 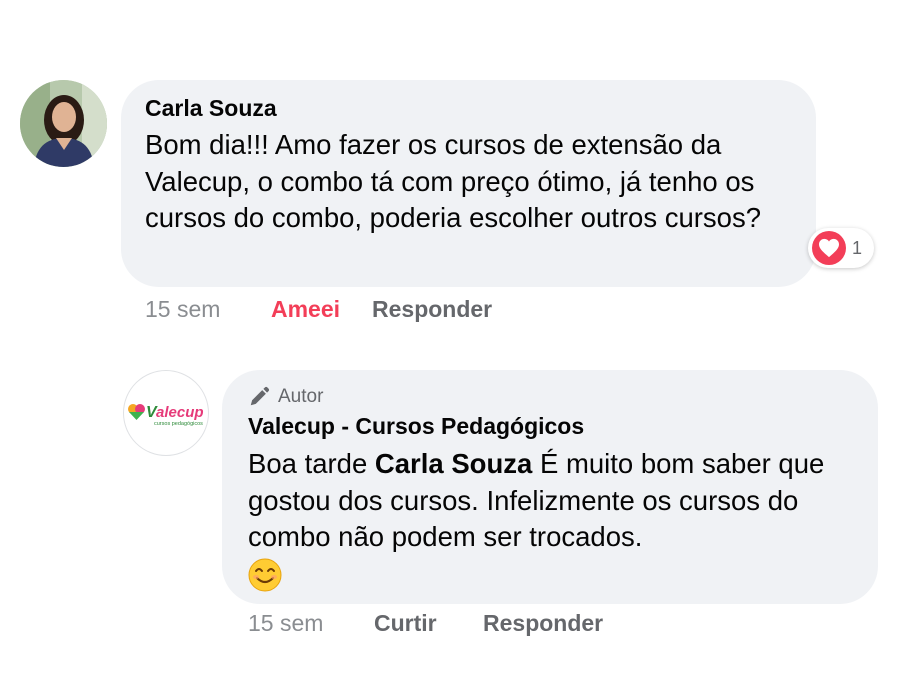 What do you see at coordinates (211, 108) in the screenshot?
I see `comment-author: Carla Souza` at bounding box center [211, 108].